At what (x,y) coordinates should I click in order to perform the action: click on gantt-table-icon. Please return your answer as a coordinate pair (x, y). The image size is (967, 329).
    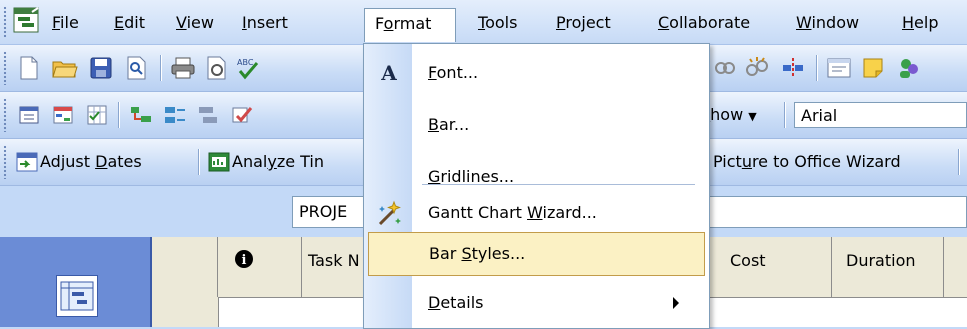
    Looking at the image, I should click on (29, 115).